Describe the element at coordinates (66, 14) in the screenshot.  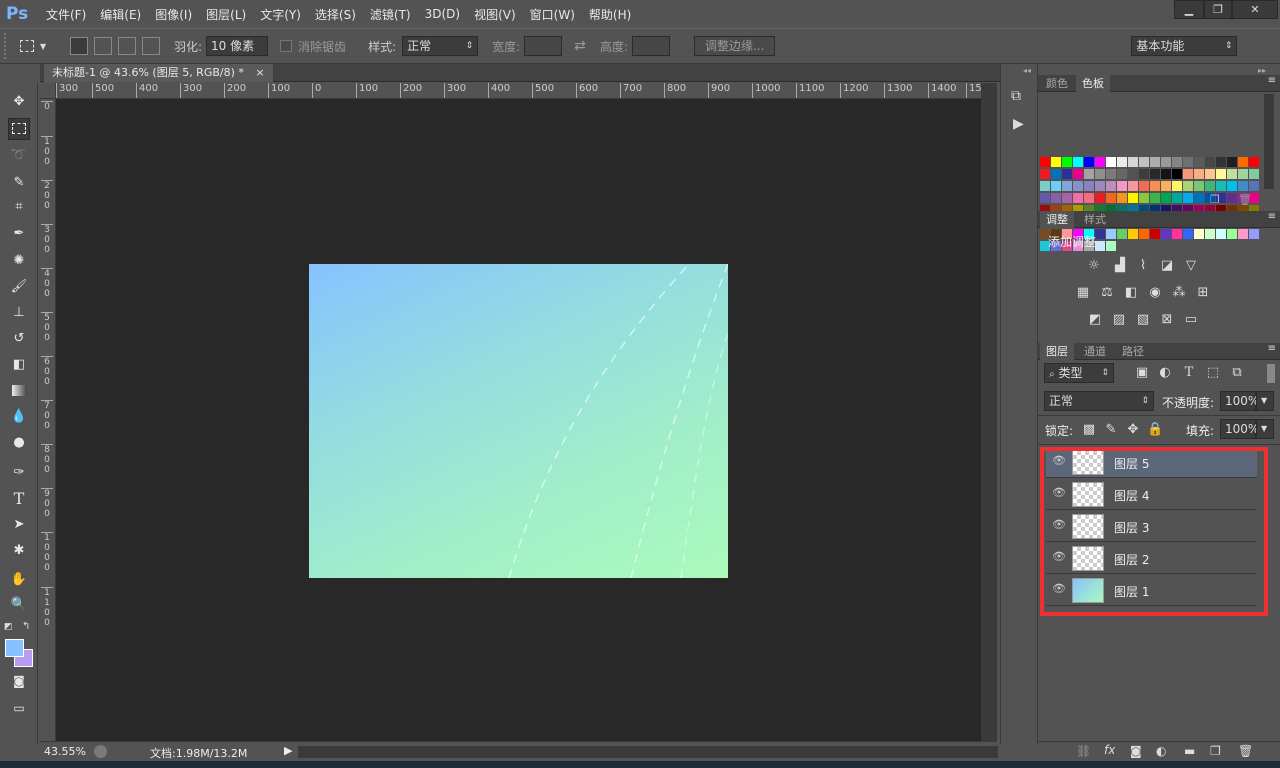
I see `menu-file: 文件(F)` at that location.